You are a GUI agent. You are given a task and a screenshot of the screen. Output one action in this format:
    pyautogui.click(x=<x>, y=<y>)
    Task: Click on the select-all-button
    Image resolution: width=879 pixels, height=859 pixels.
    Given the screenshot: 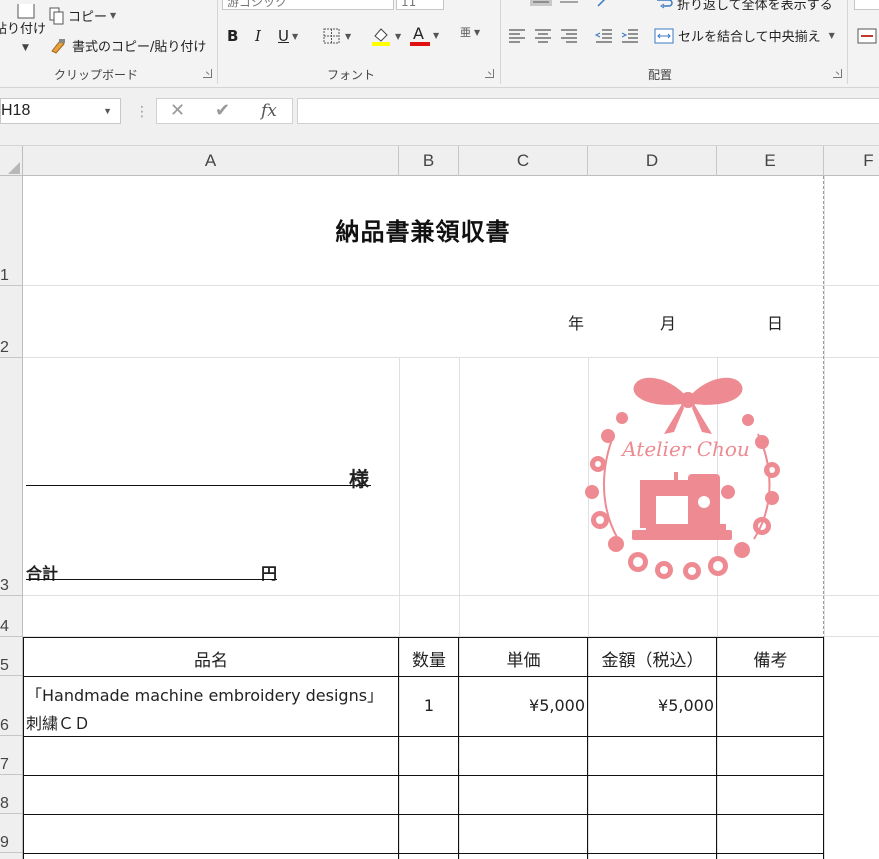 What is the action you would take?
    pyautogui.click(x=11, y=161)
    